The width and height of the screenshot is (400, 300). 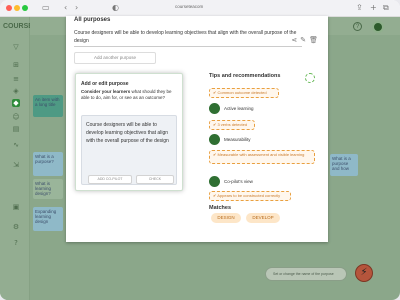 I want to click on bg-card: What is a purpose and how, so click(x=344, y=165).